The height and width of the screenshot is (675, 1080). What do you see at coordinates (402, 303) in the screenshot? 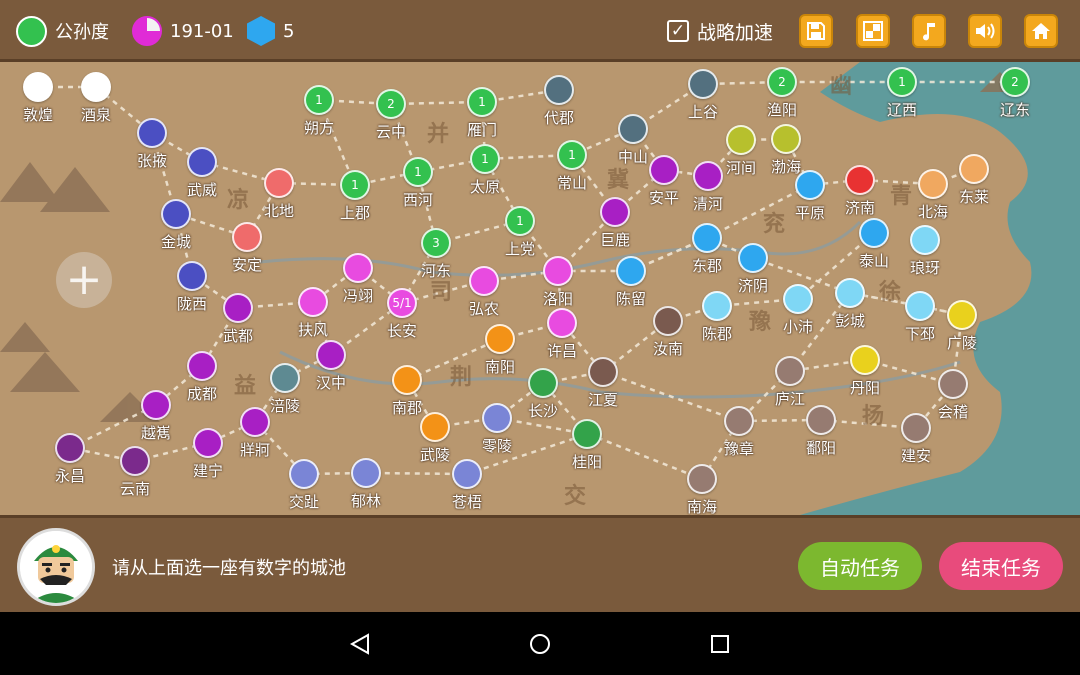
I see `city-marker: 5/1` at bounding box center [402, 303].